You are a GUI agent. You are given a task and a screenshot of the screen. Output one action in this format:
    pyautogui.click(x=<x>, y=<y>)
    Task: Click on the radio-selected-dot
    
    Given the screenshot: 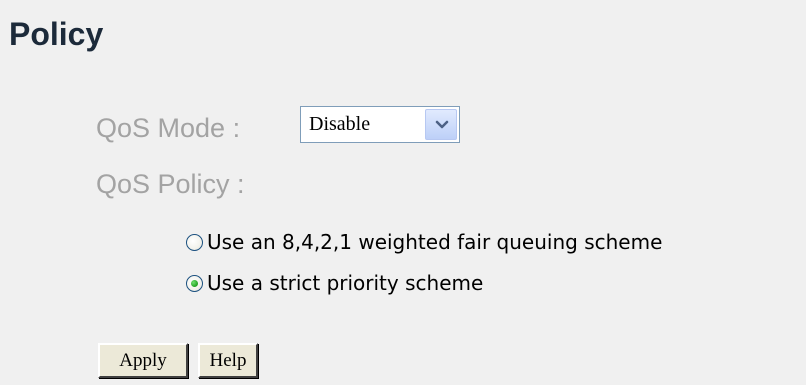 What is the action you would take?
    pyautogui.click(x=194, y=283)
    